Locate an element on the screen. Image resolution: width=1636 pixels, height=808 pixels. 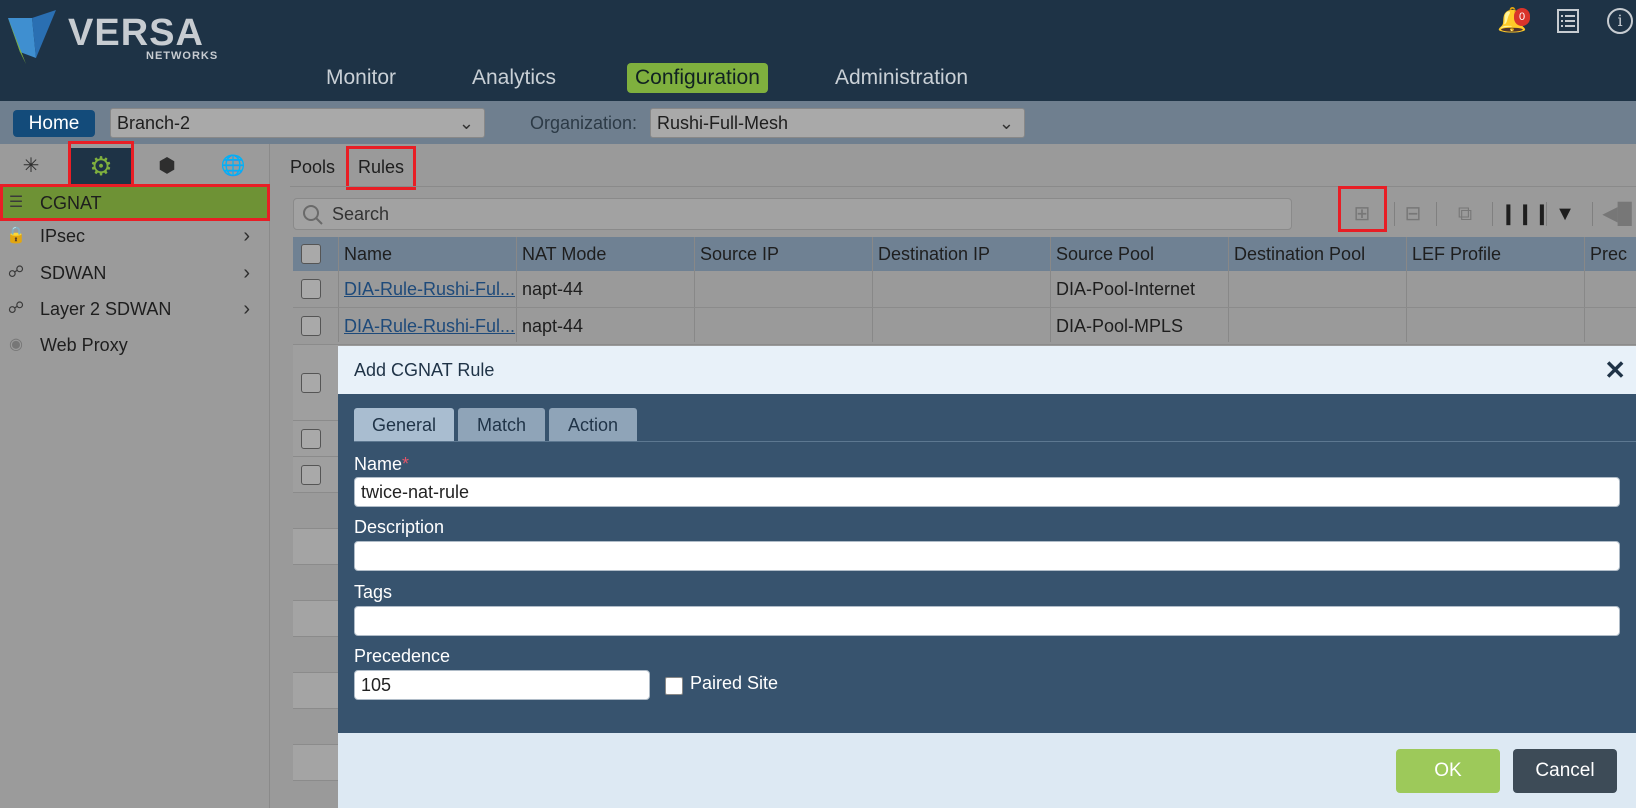
tab-services: ⚙ is located at coordinates (101, 166).